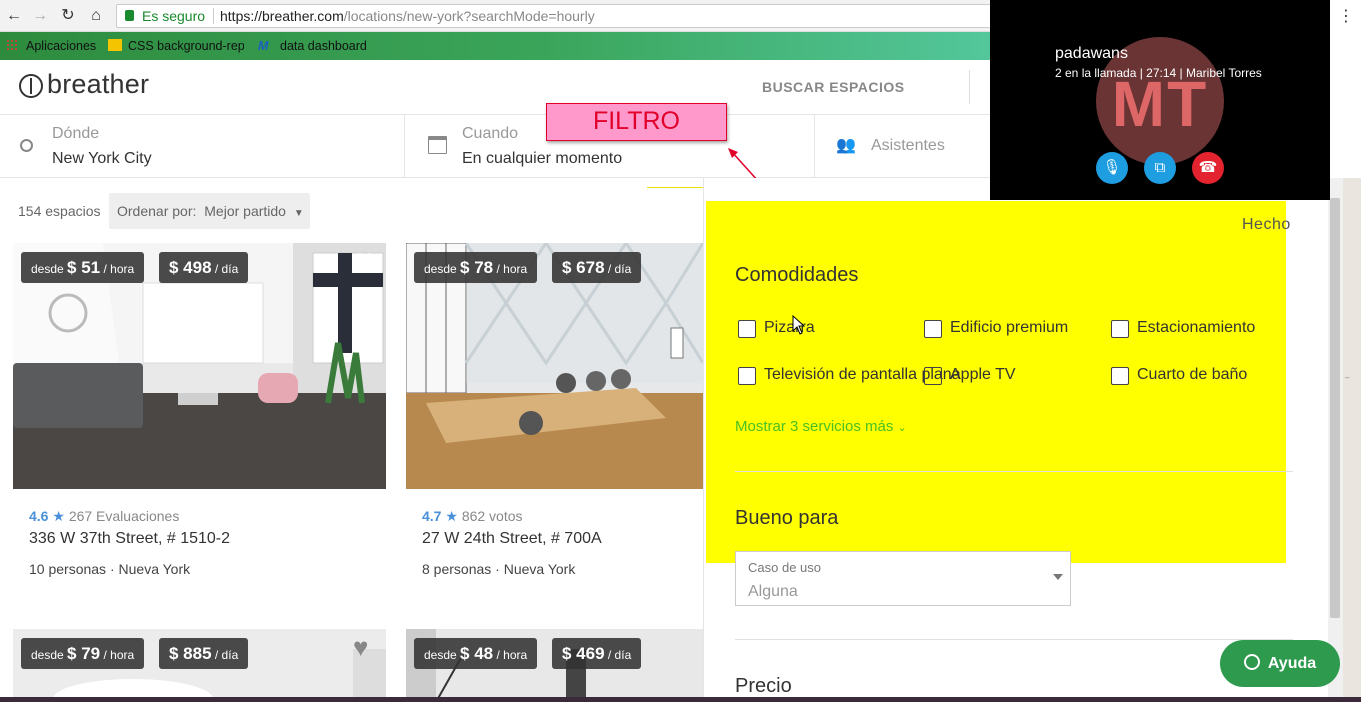  I want to click on call-contact-name: padawans, so click(1091, 53).